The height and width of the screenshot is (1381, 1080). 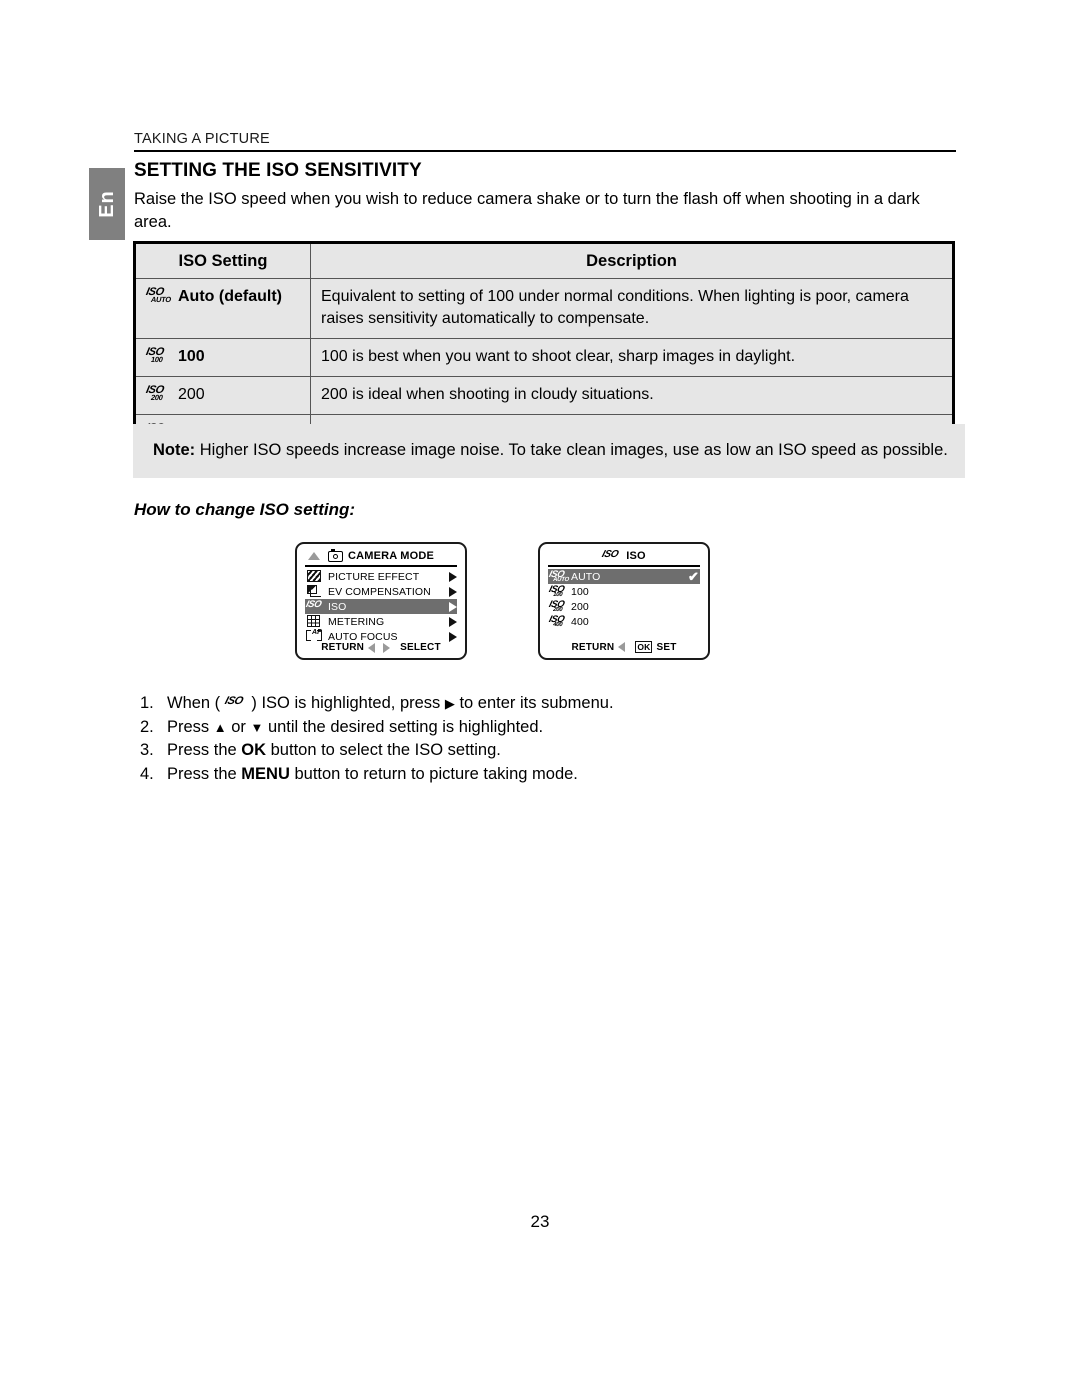 What do you see at coordinates (220, 727) in the screenshot?
I see `up-arrow-icon: ▲` at bounding box center [220, 727].